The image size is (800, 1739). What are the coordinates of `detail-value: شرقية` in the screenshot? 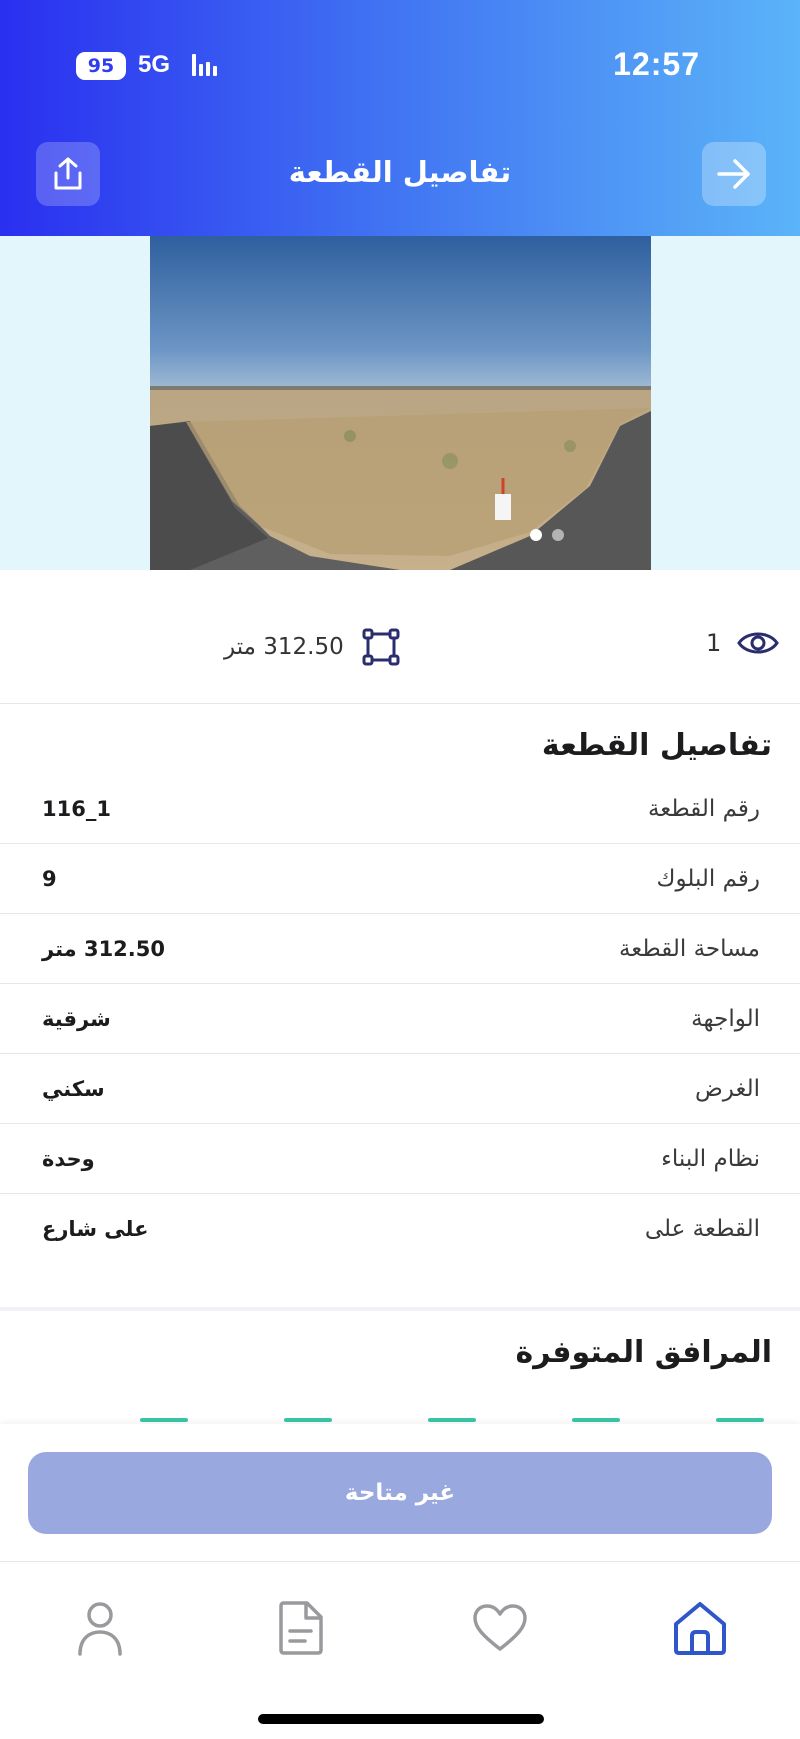 It's located at (76, 1018).